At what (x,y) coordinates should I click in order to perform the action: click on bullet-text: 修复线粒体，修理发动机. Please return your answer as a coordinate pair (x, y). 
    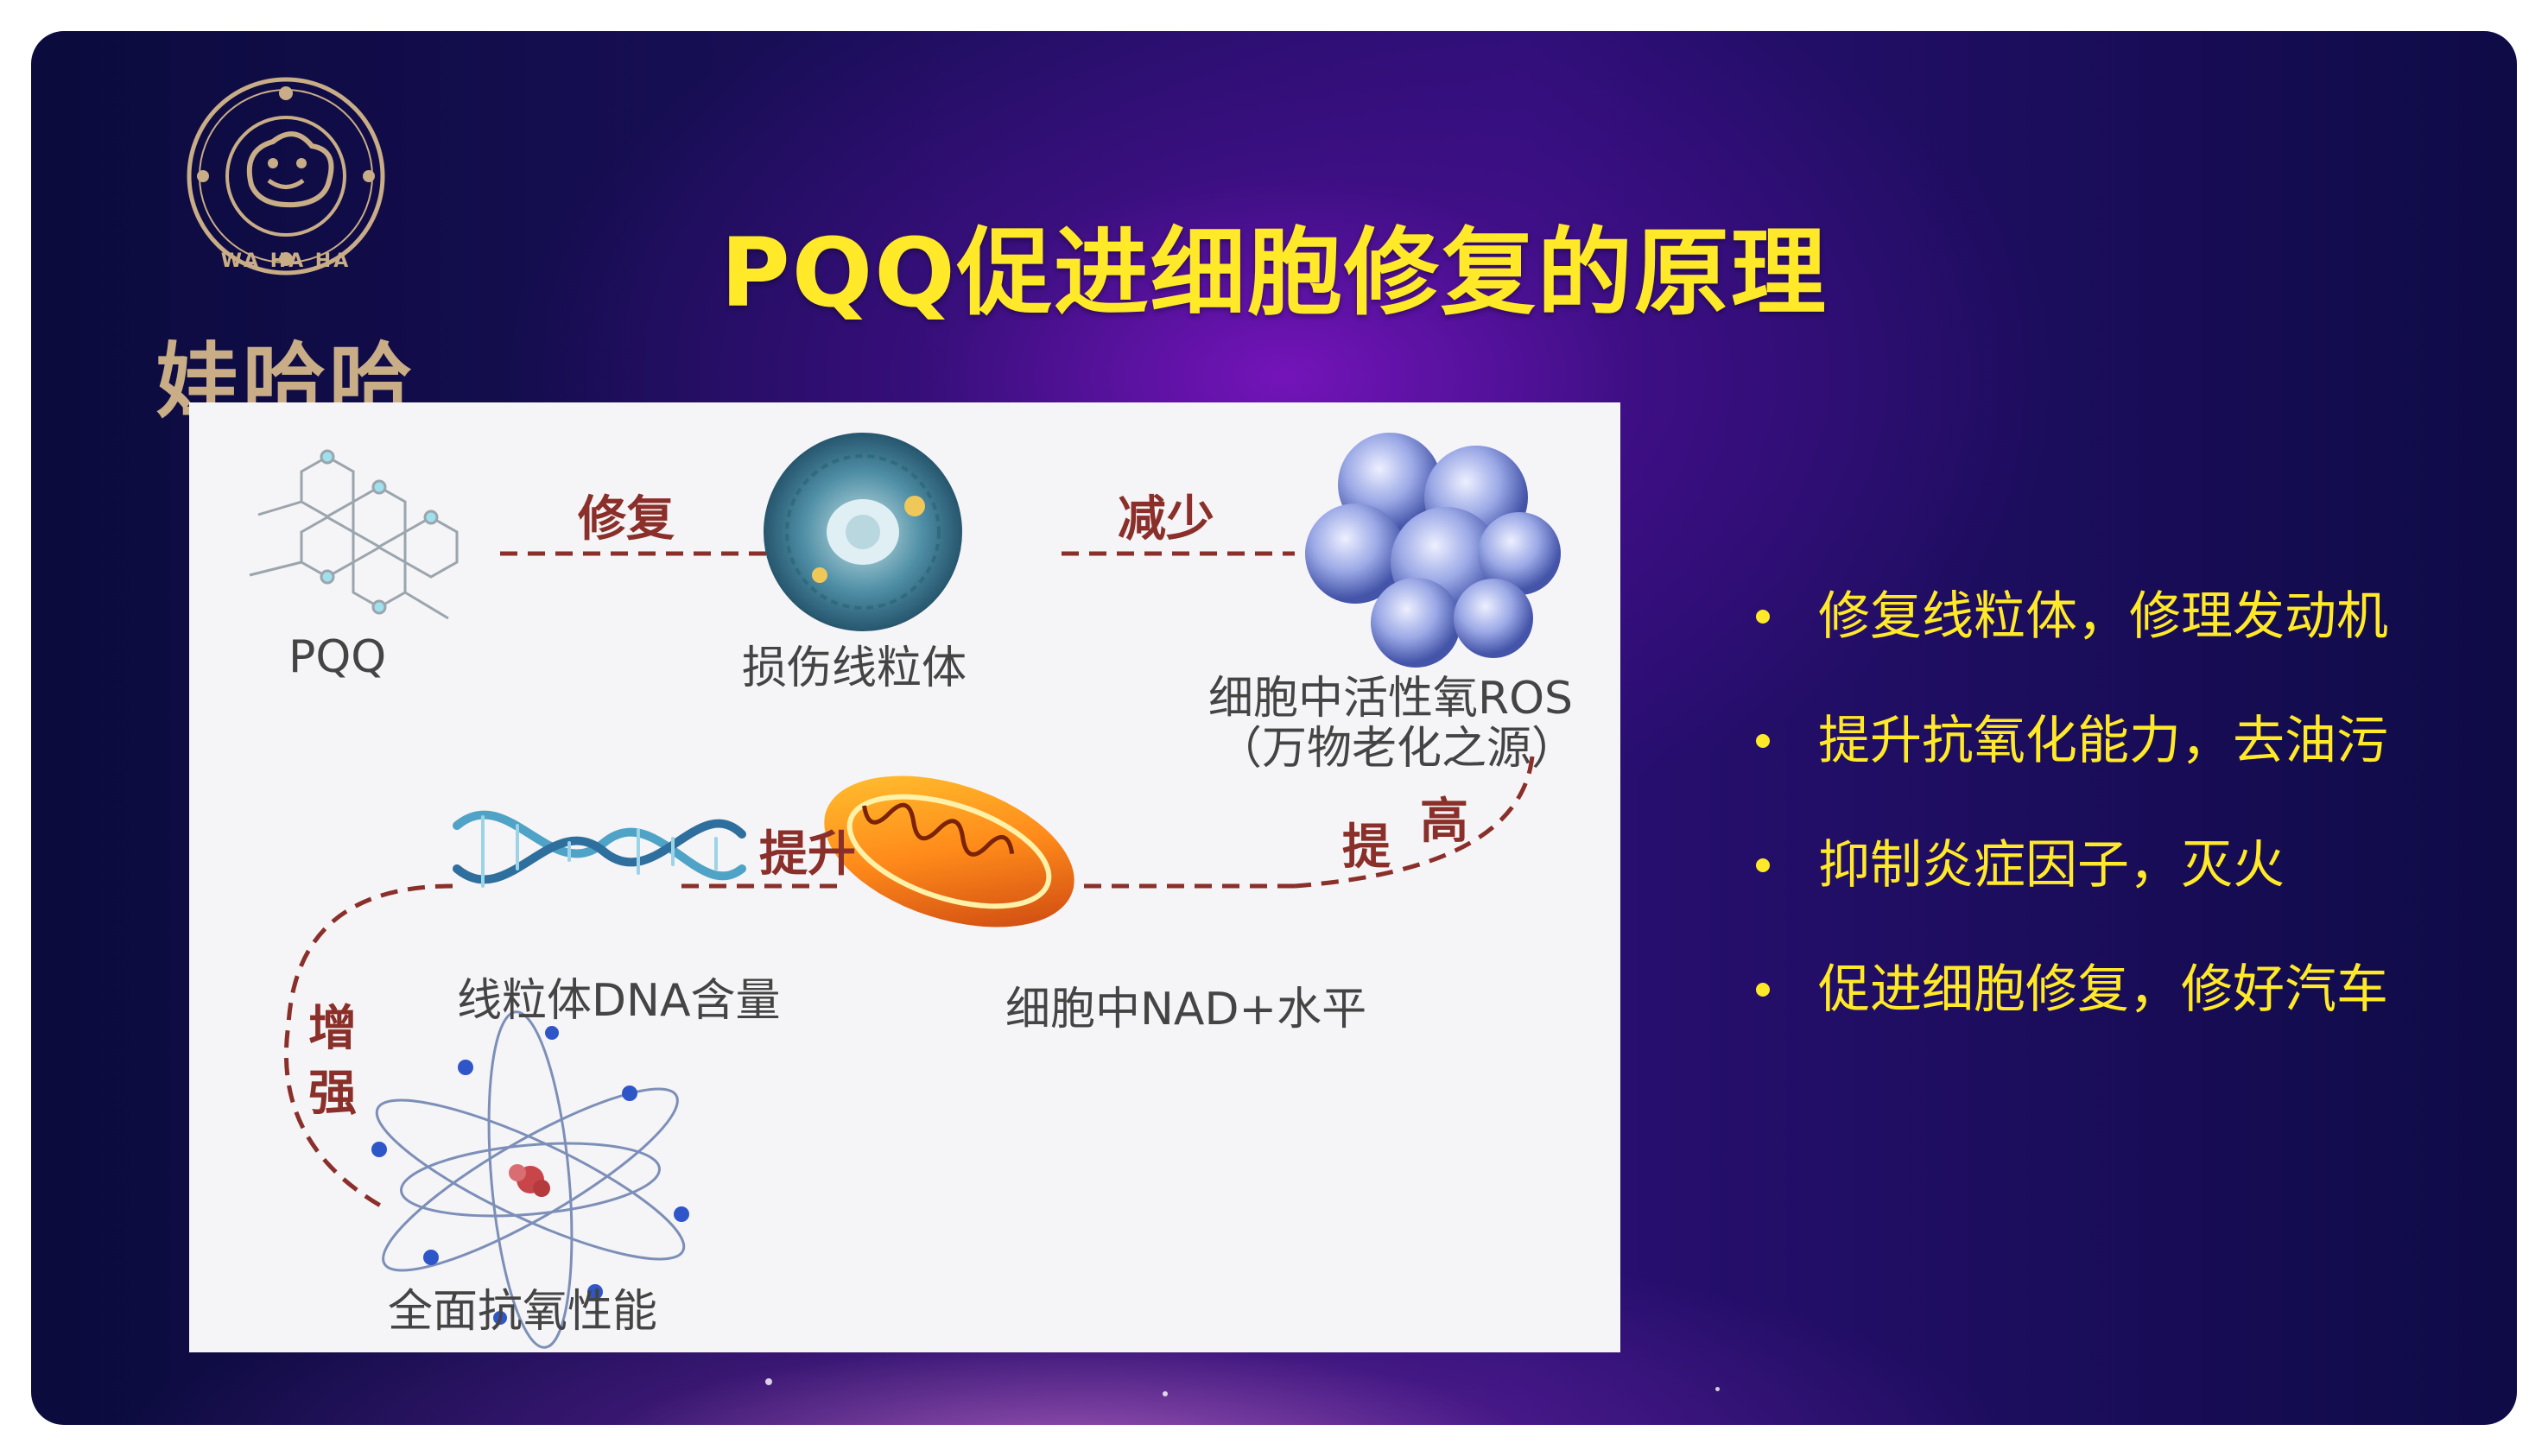
    Looking at the image, I should click on (2103, 616).